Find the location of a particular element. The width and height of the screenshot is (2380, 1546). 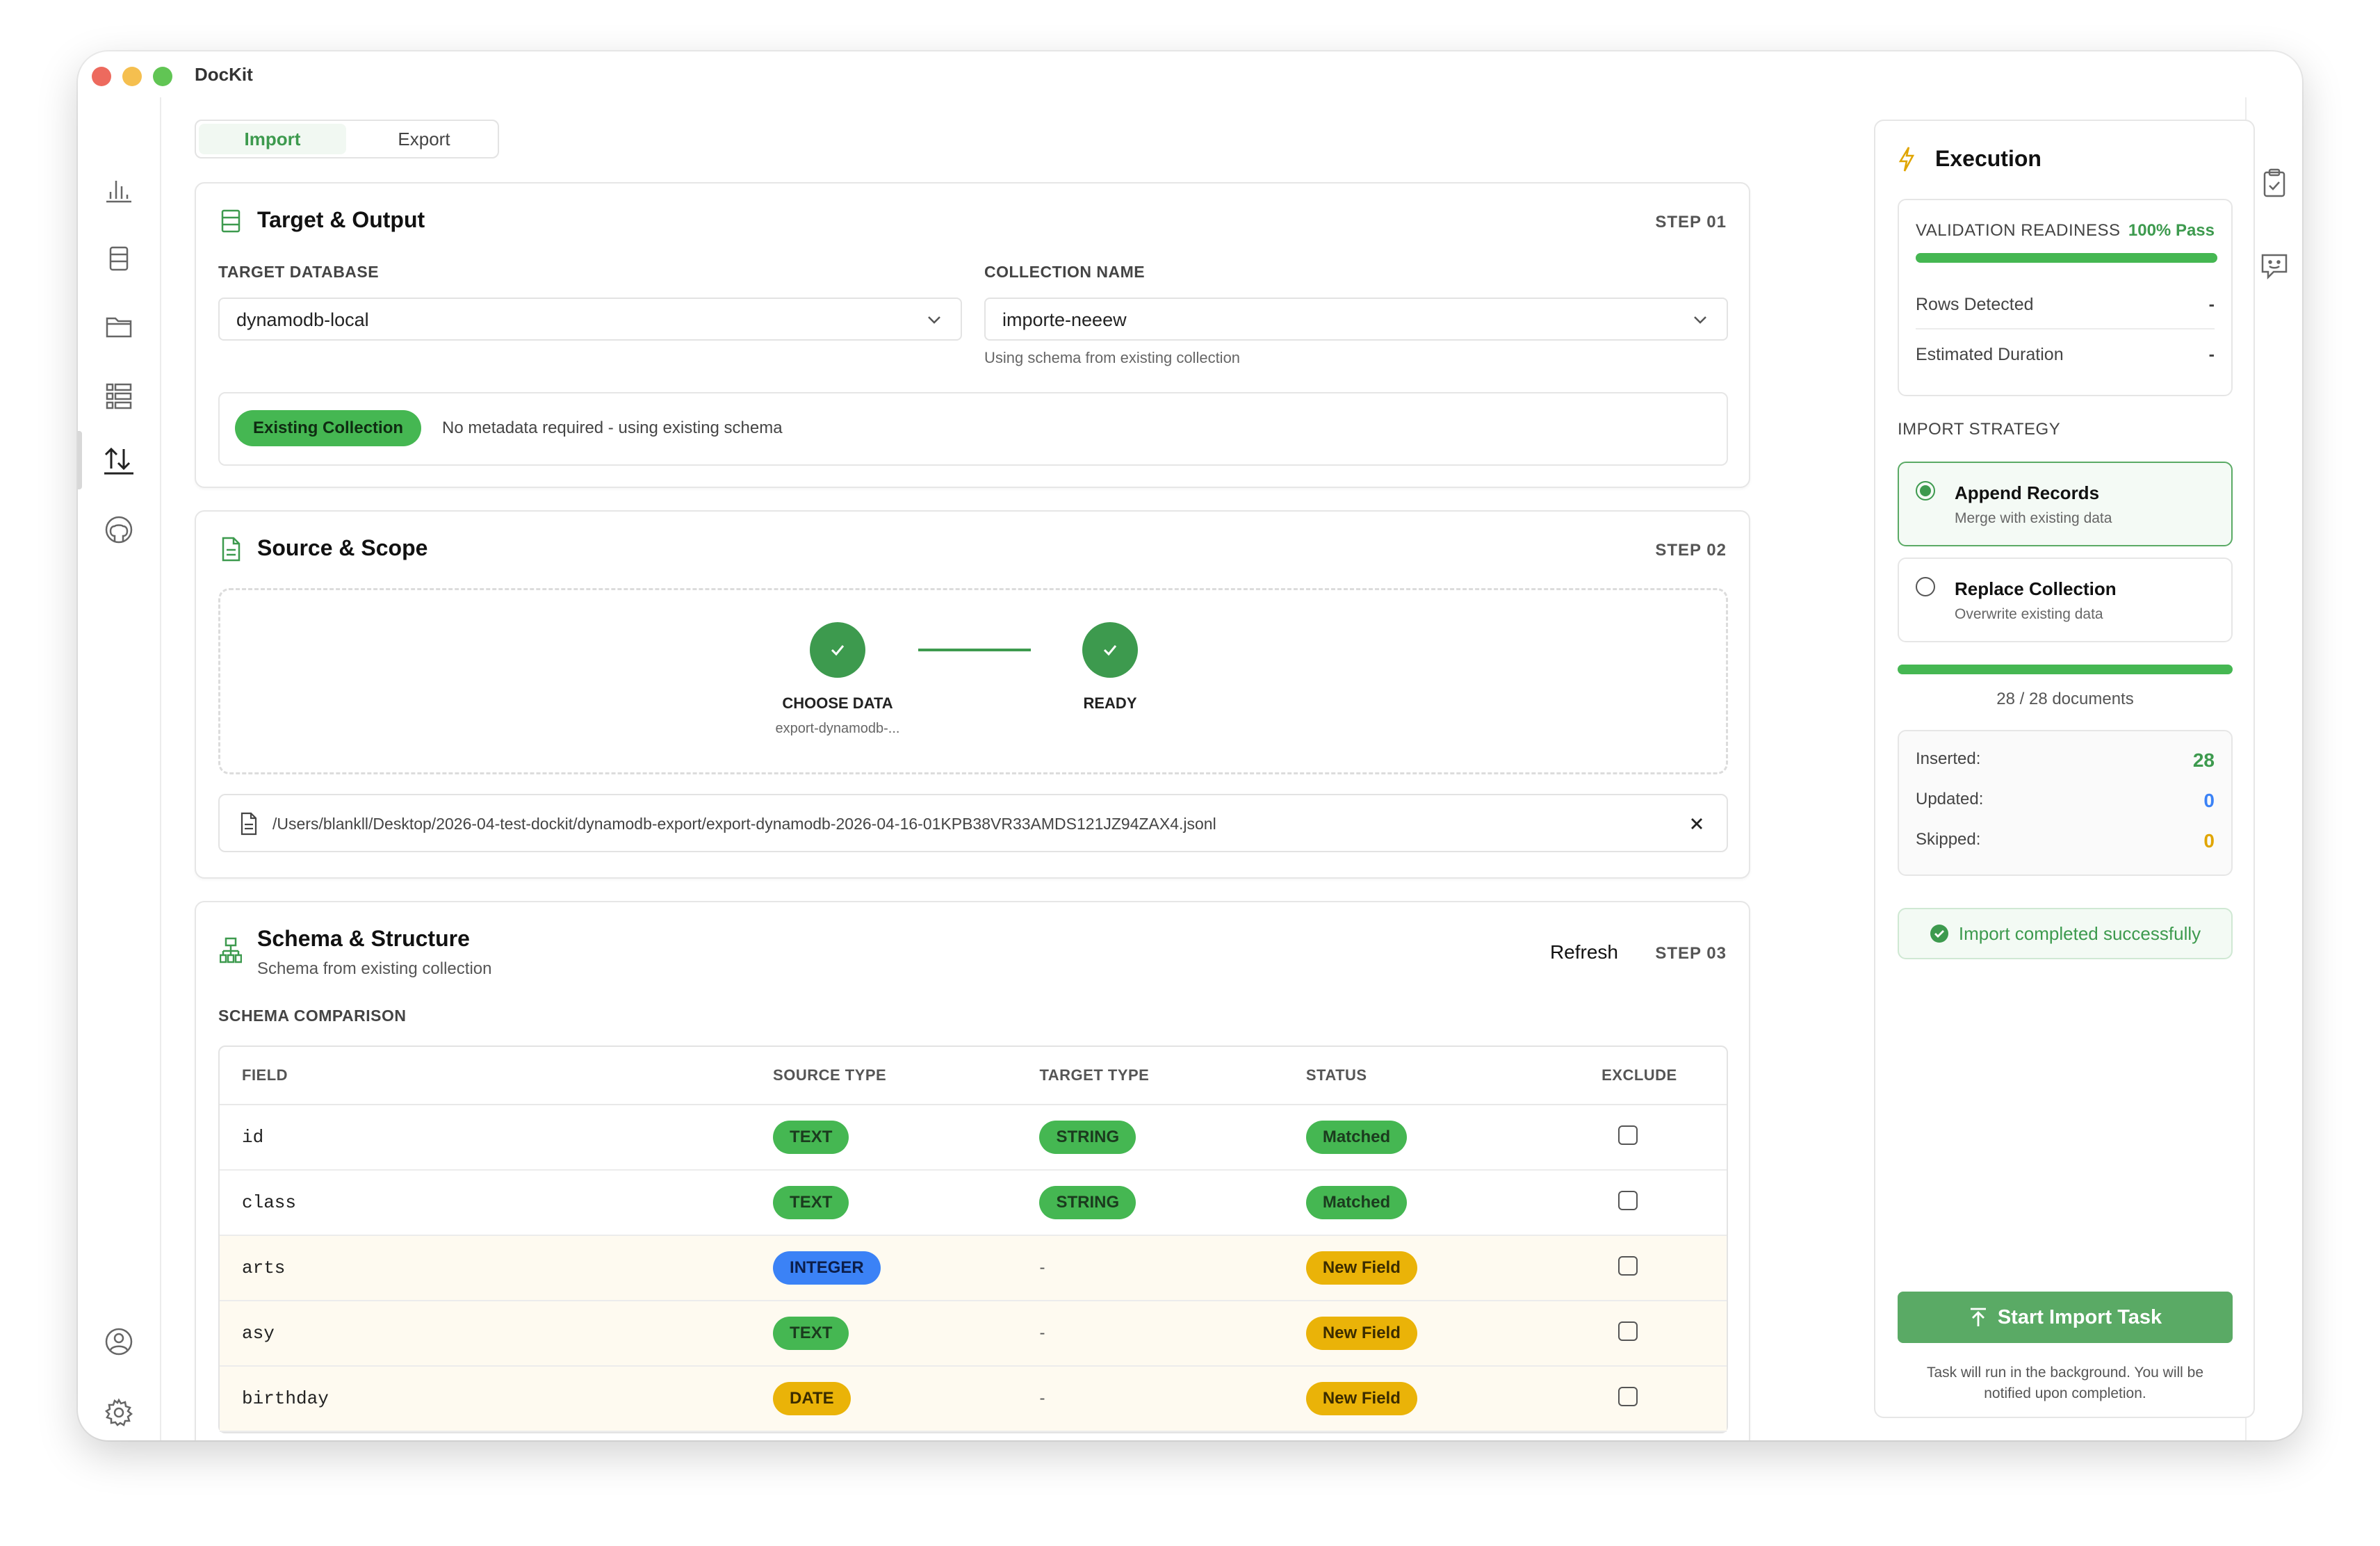

target-database-select: dynamodb-local is located at coordinates (590, 320).